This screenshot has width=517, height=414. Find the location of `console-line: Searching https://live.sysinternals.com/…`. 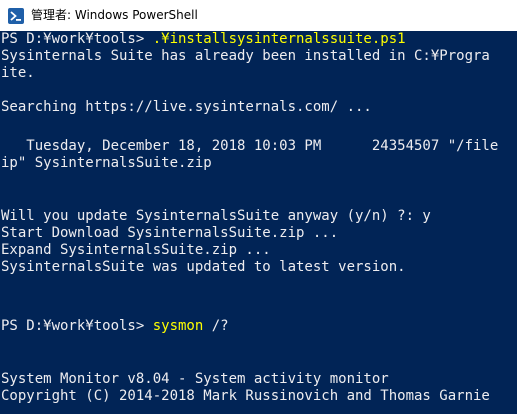

console-line: Searching https://live.sysinternals.com/… is located at coordinates (186, 107).